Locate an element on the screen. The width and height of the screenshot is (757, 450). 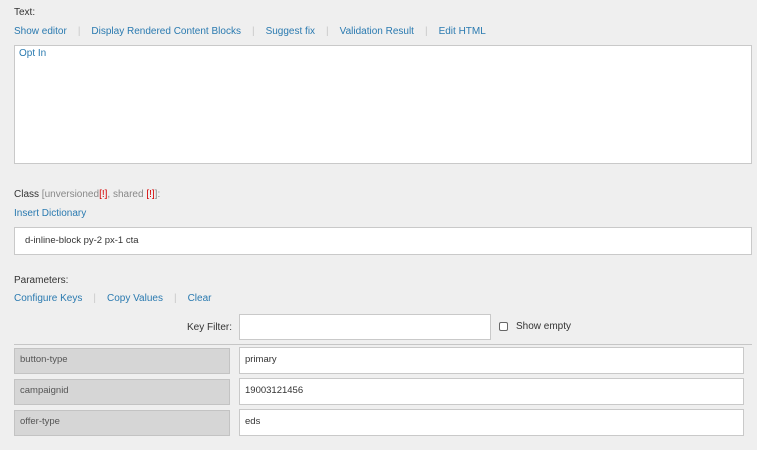
class-section-label: Class [unversioned[!], shared [!]]: is located at coordinates (87, 194).